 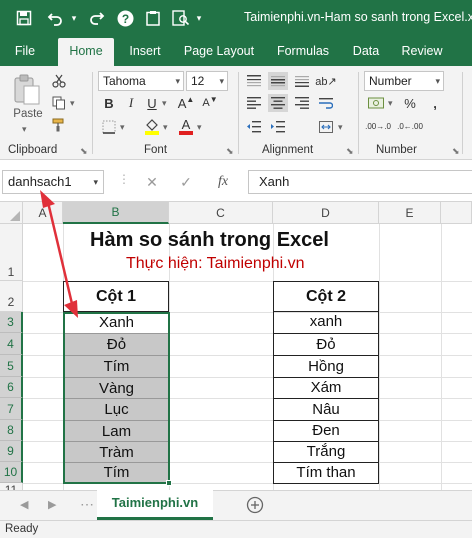 What do you see at coordinates (236, 529) in the screenshot?
I see `status-bar: Ready` at bounding box center [236, 529].